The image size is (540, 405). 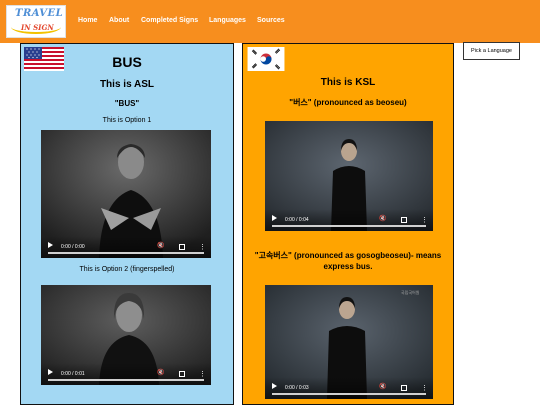 What do you see at coordinates (348, 82) in the screenshot?
I see `ksl-heading: This is KSL` at bounding box center [348, 82].